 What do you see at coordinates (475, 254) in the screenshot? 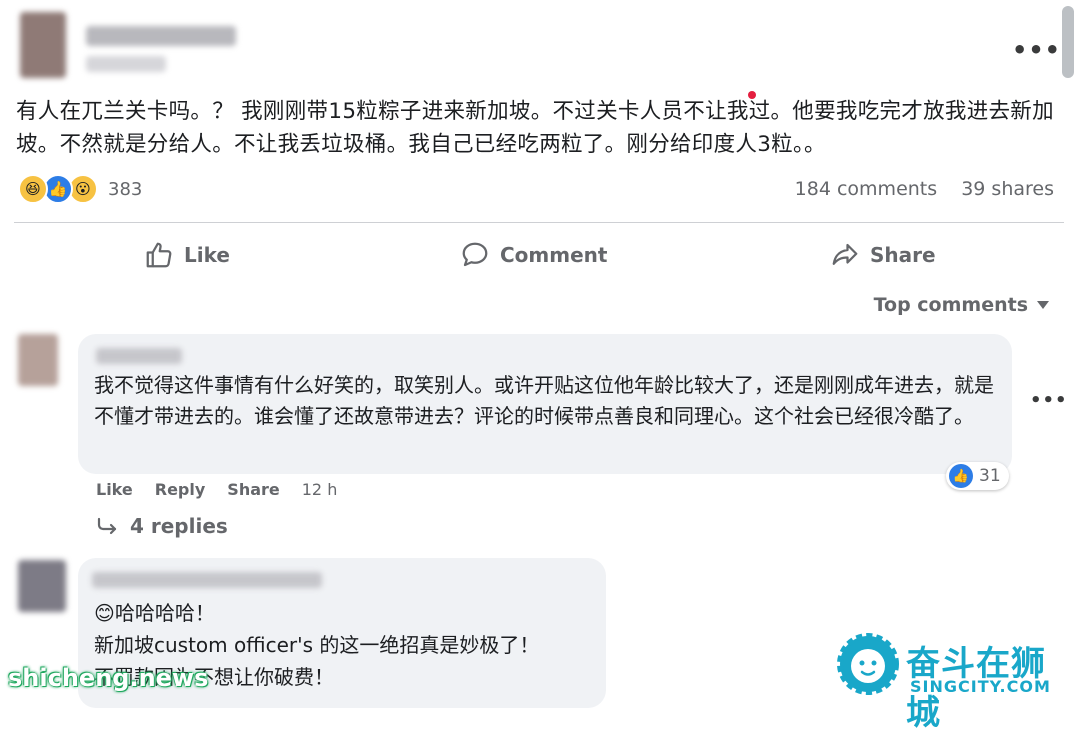
I see `comment-icon` at bounding box center [475, 254].